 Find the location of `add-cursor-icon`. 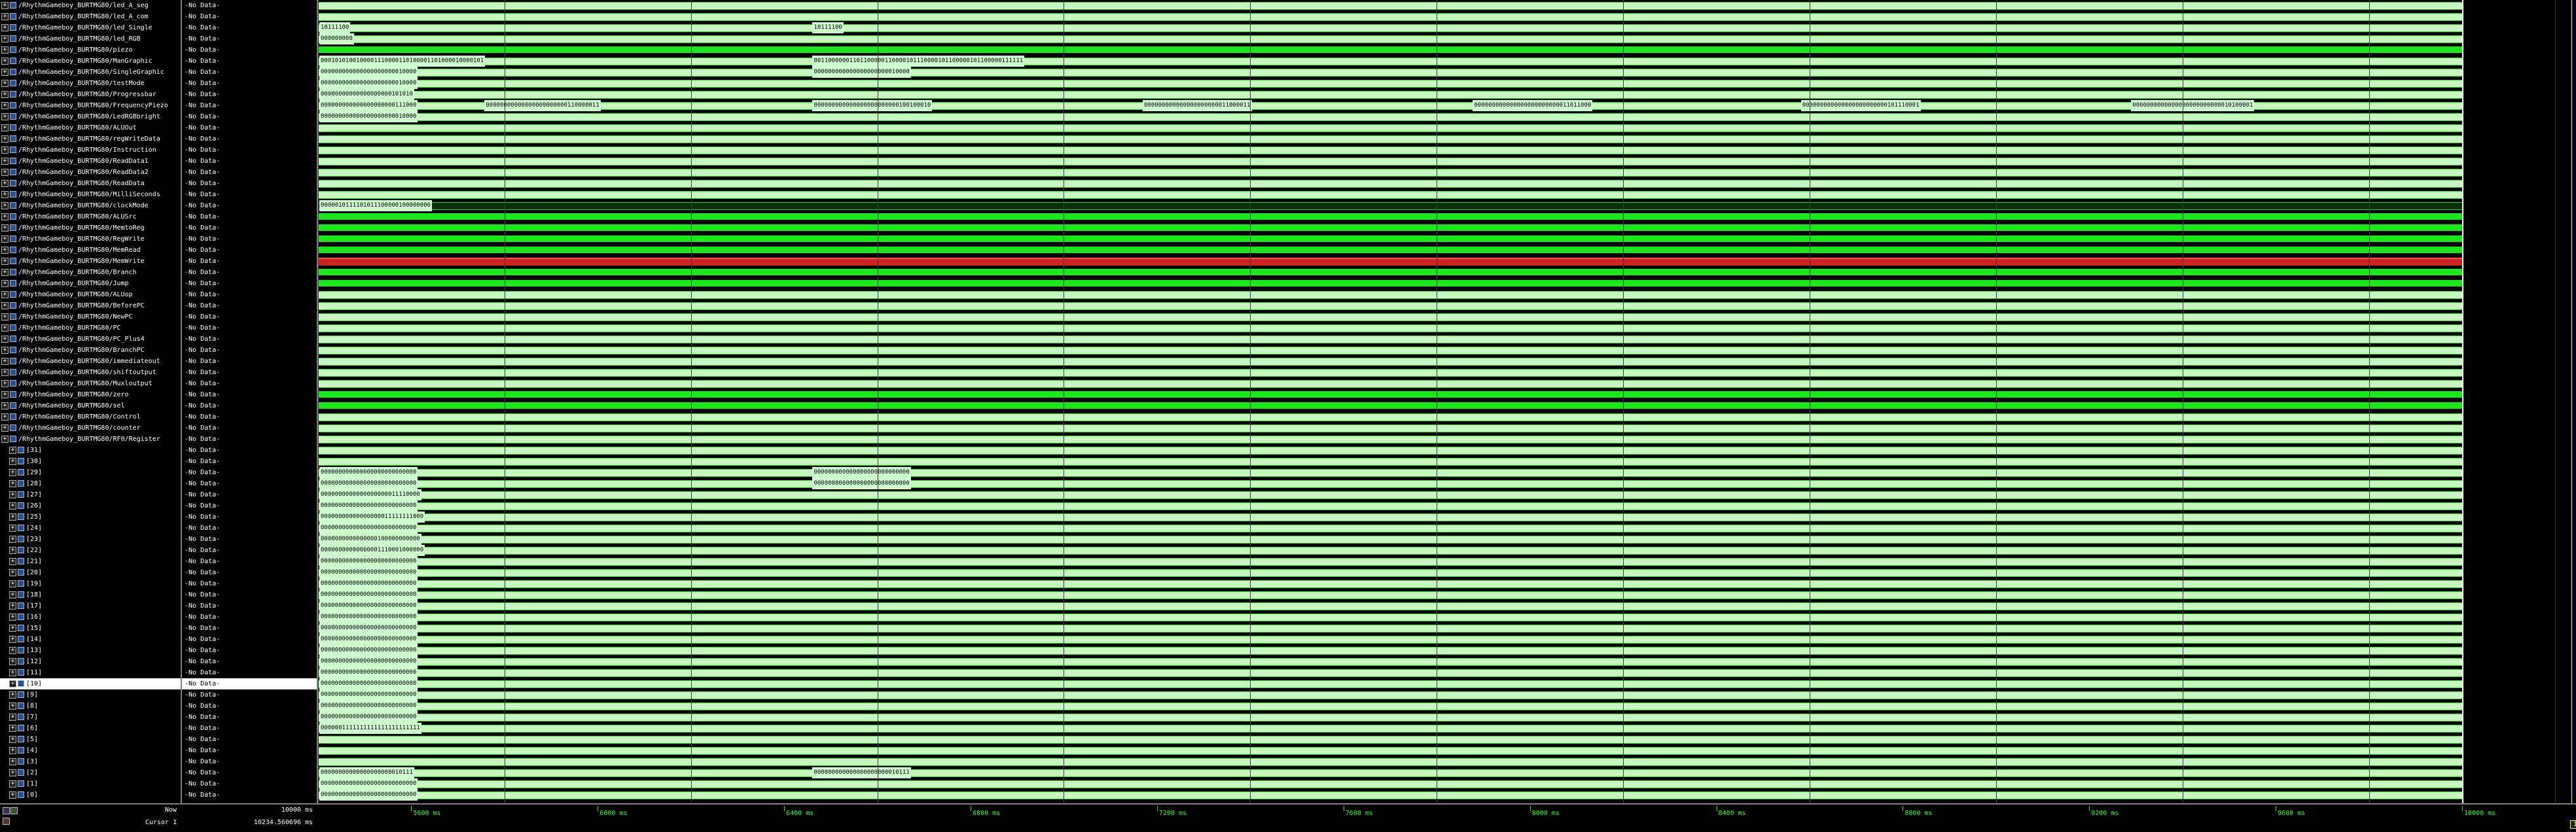

add-cursor-icon is located at coordinates (14, 810).